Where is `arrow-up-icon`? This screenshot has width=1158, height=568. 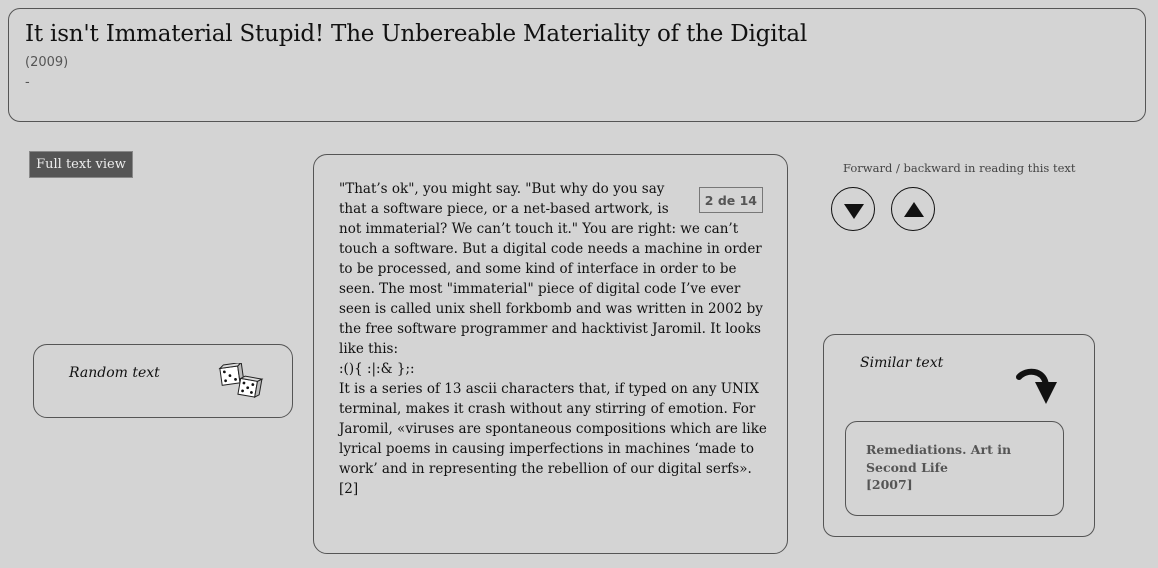 arrow-up-icon is located at coordinates (914, 209).